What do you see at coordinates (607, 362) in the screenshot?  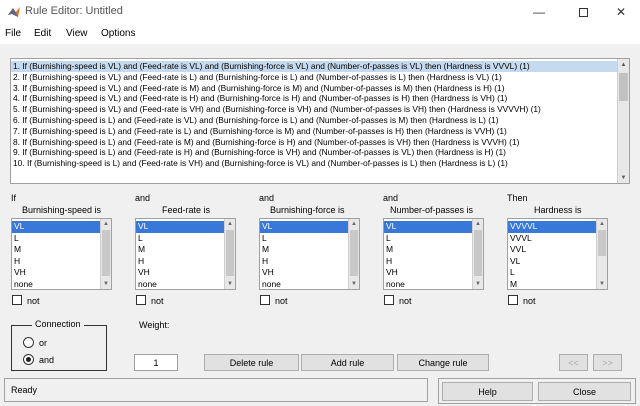 I see `next-button: >>` at bounding box center [607, 362].